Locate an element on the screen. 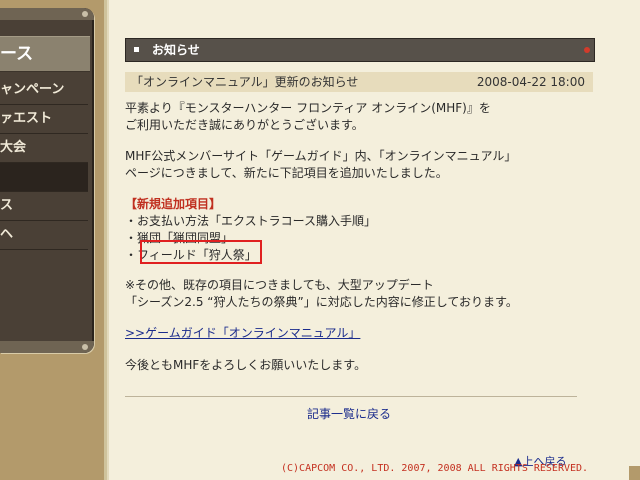  sidebar-item-campaign: ャンペーン is located at coordinates (44, 90).